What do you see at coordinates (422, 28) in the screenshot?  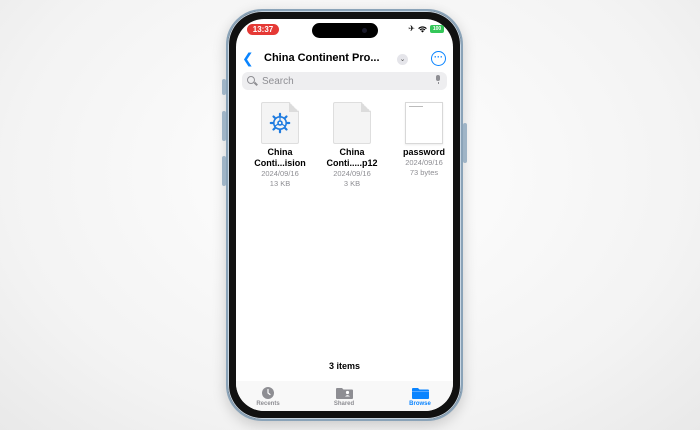 I see `wifi-icon` at bounding box center [422, 28].